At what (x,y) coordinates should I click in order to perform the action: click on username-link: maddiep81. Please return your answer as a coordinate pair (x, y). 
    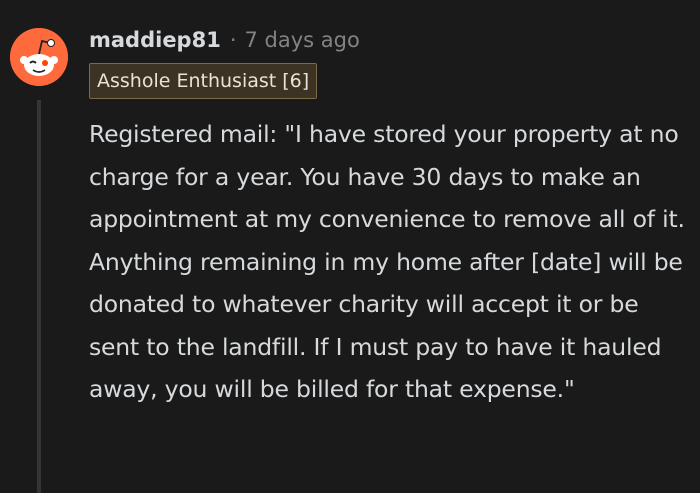
    Looking at the image, I should click on (155, 40).